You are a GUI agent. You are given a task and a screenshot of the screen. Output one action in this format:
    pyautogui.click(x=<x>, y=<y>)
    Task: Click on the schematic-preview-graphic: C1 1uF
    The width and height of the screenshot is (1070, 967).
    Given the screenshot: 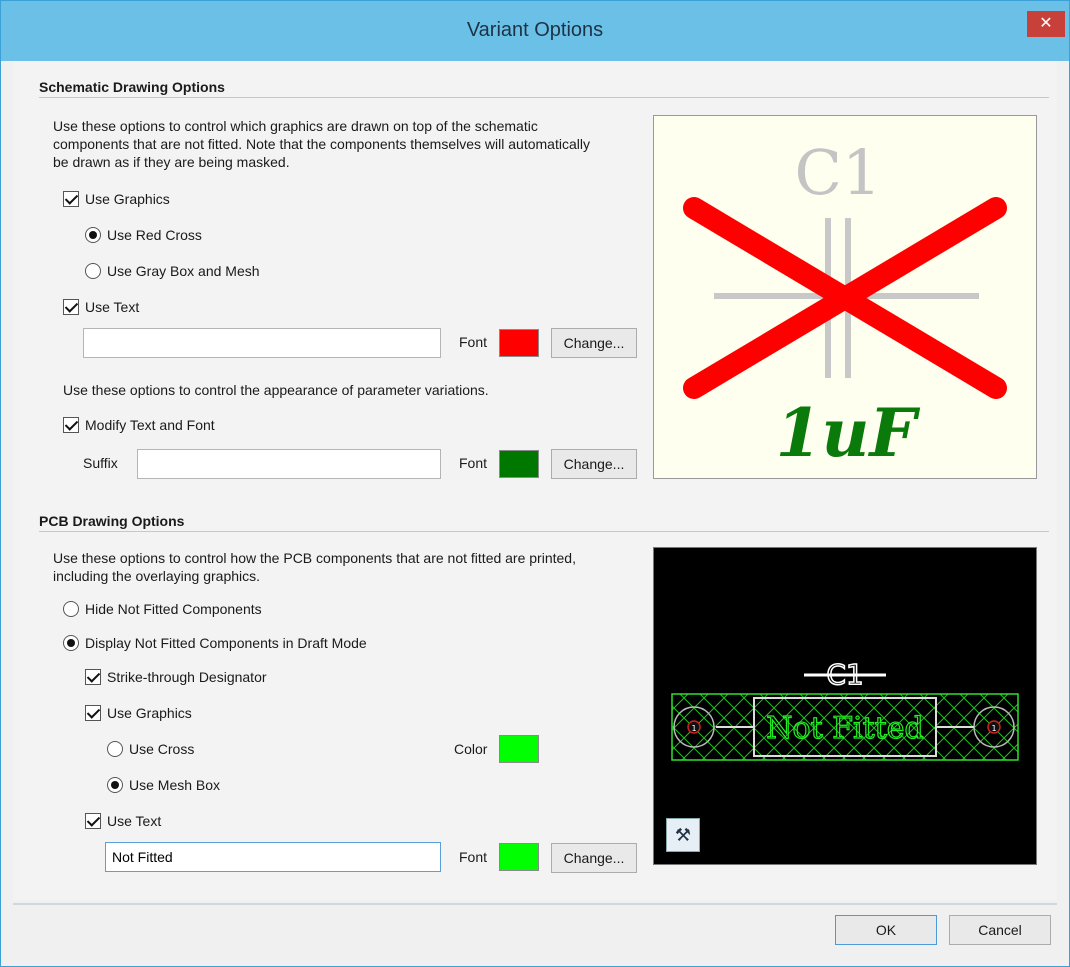 What is the action you would take?
    pyautogui.click(x=845, y=304)
    